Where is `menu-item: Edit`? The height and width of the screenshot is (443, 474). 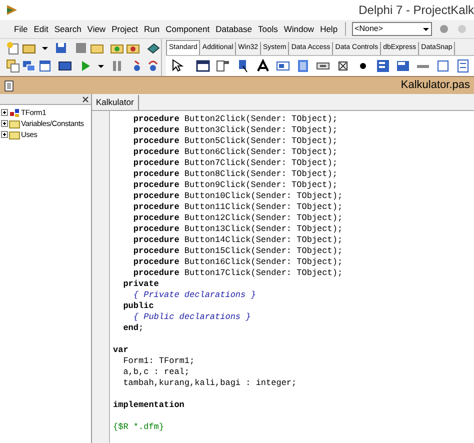
menu-item: Edit is located at coordinates (41, 29).